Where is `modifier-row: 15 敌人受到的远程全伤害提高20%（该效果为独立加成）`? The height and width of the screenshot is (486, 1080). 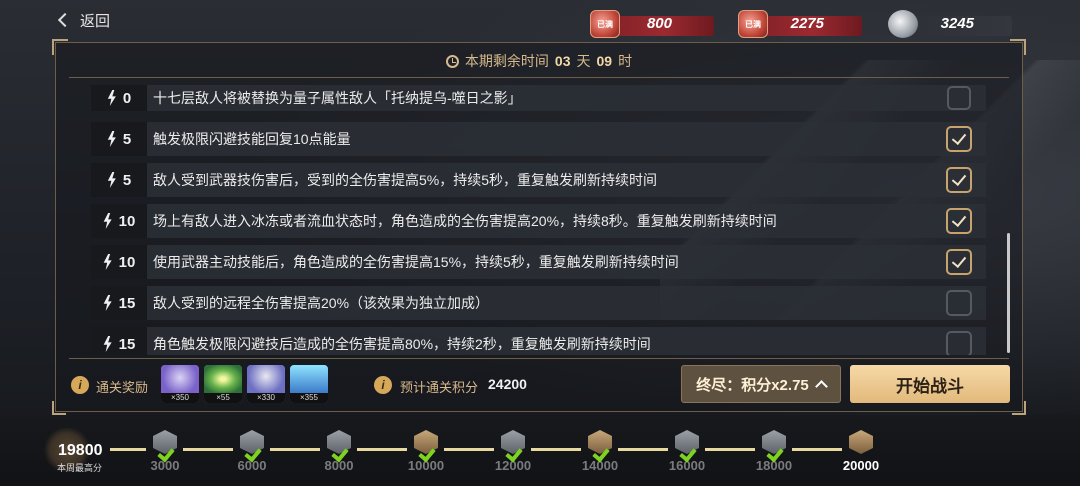 modifier-row: 15 敌人受到的远程全伤害提高20%（该效果为独立加成） is located at coordinates (538, 303).